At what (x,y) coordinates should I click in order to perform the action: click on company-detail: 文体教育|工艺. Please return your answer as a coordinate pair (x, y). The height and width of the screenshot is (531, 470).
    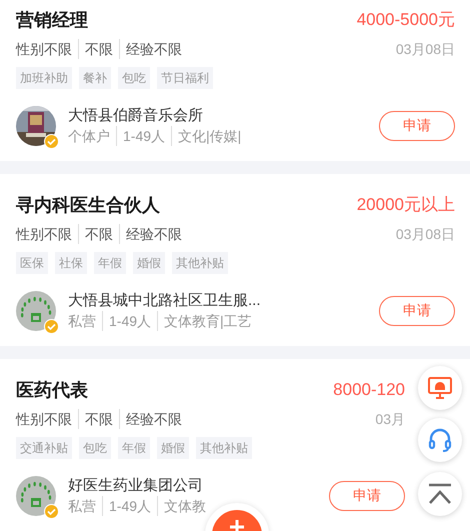
    Looking at the image, I should click on (207, 321).